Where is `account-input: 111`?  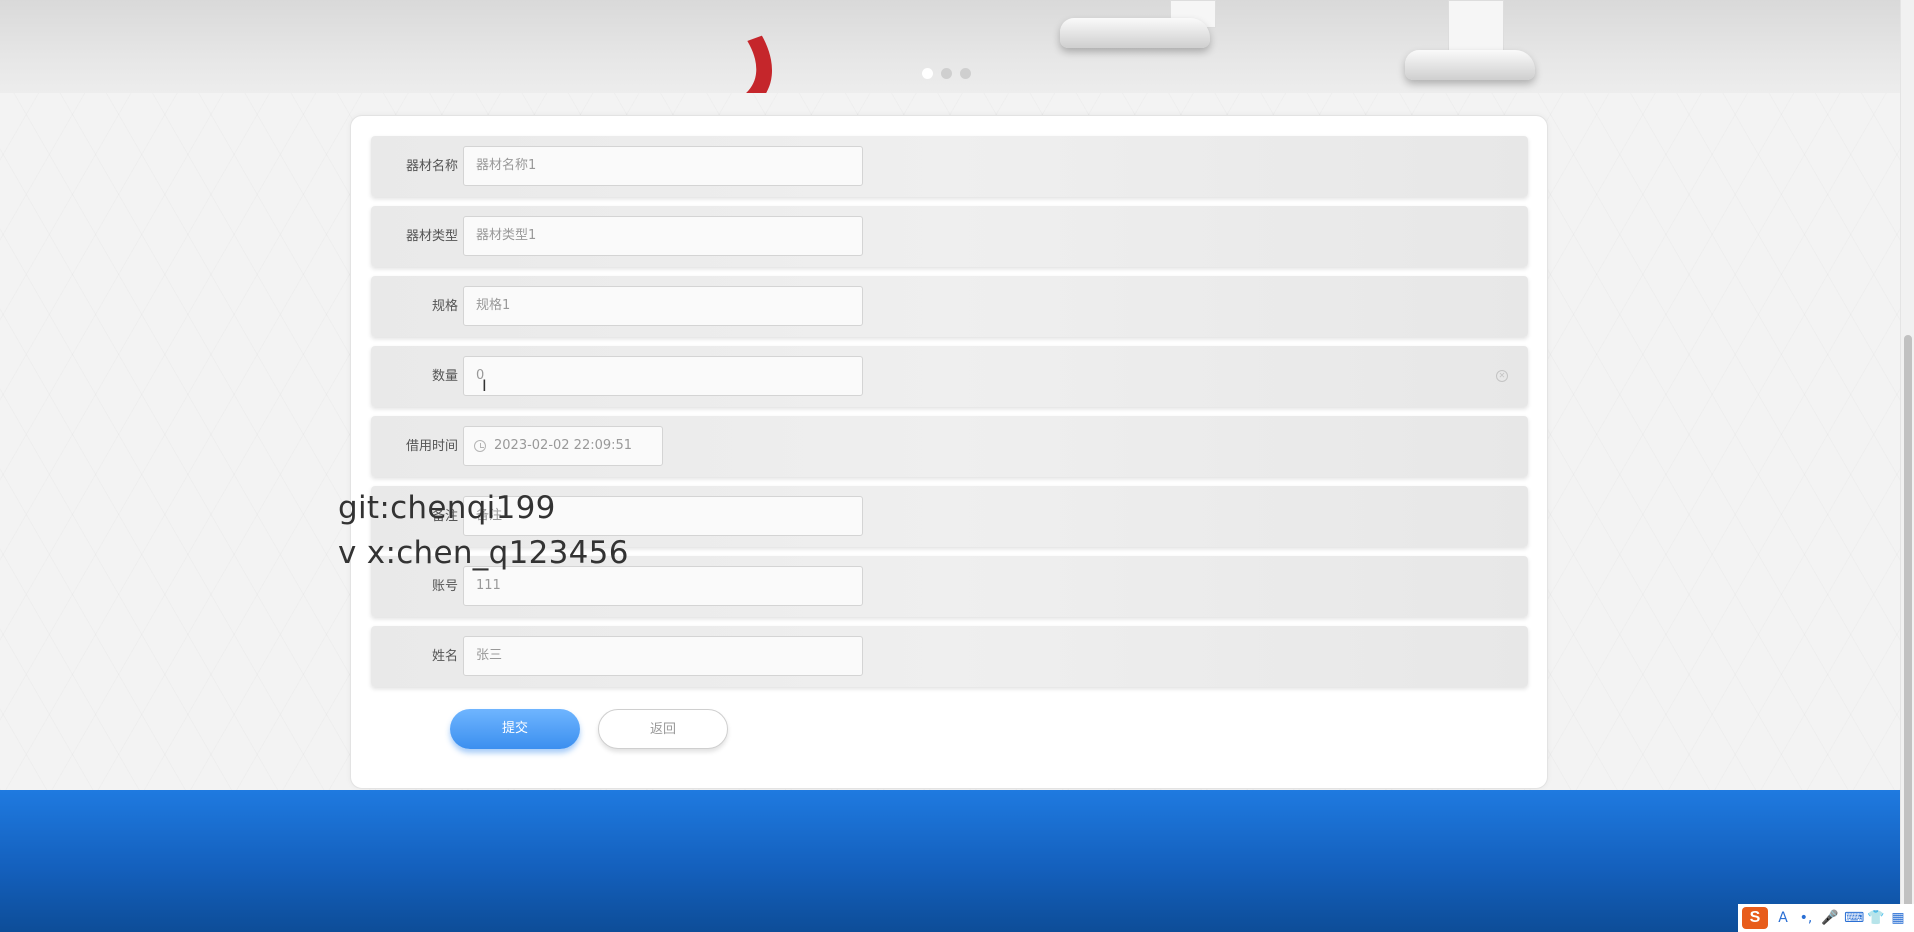
account-input: 111 is located at coordinates (663, 586).